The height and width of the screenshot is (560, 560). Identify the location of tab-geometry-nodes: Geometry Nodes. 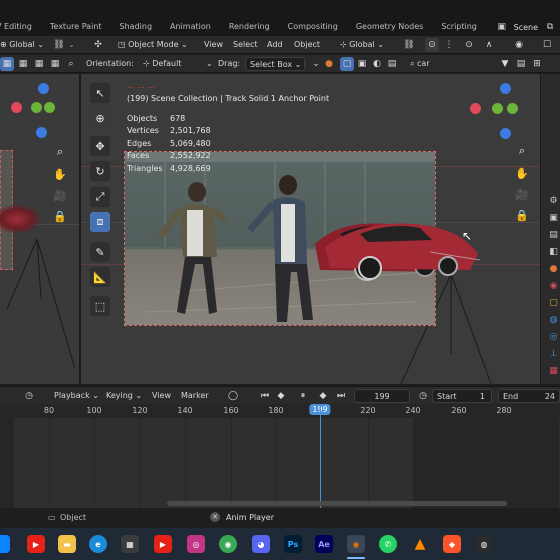
(389, 27).